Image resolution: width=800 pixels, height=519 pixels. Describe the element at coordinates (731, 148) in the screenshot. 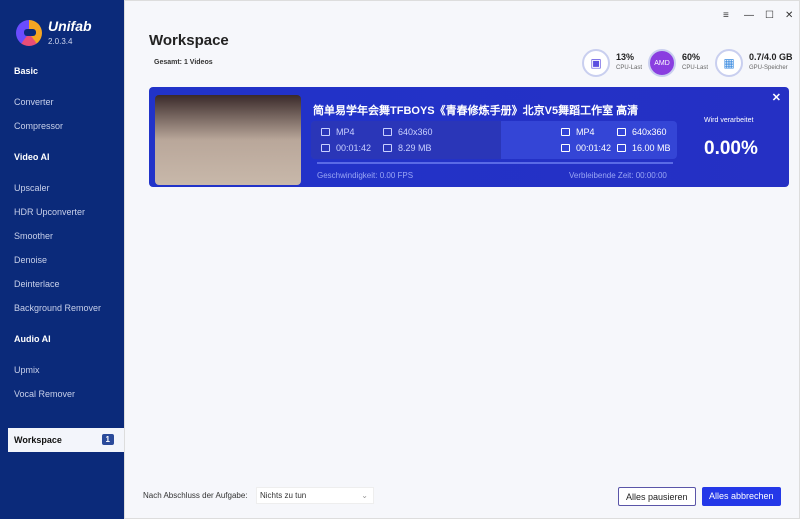

I see `progress-percent: 0.00%` at that location.